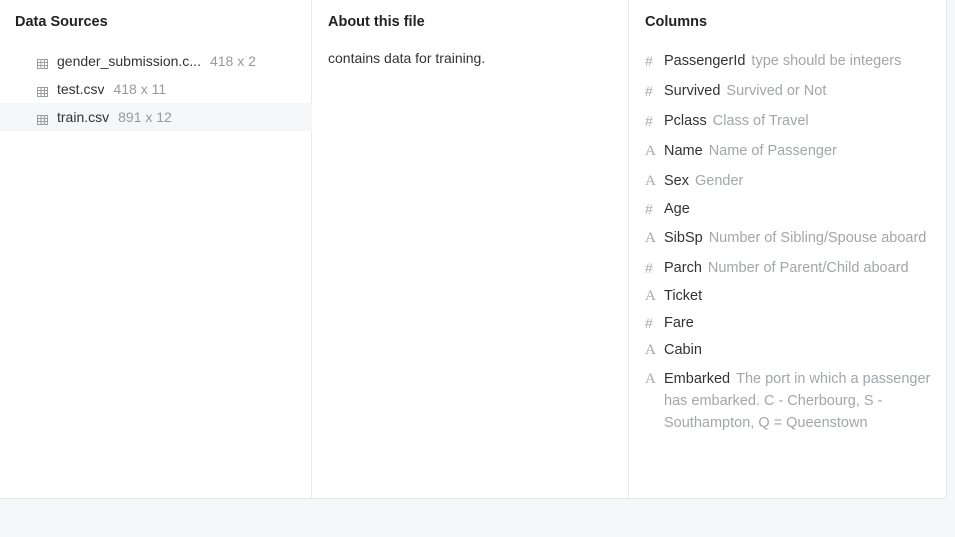 The image size is (955, 537). Describe the element at coordinates (232, 61) in the screenshot. I see `file-dims: 418 x 2` at that location.